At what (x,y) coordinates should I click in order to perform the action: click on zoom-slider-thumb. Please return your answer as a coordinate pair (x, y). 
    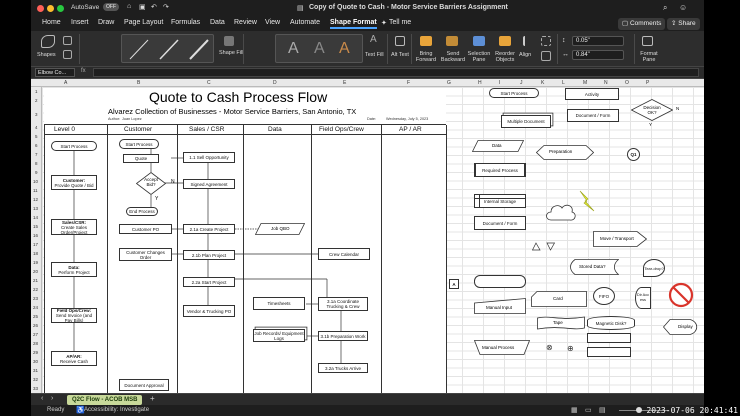
    Looking at the image, I should click on (639, 410).